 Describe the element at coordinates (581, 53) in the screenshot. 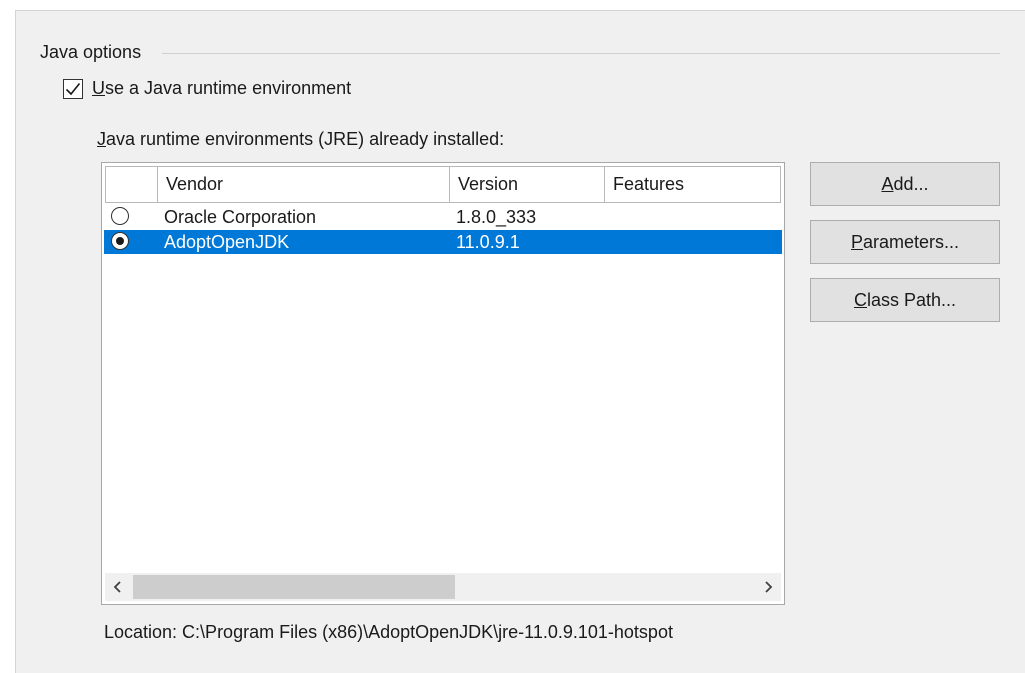

I see `section-divider` at that location.